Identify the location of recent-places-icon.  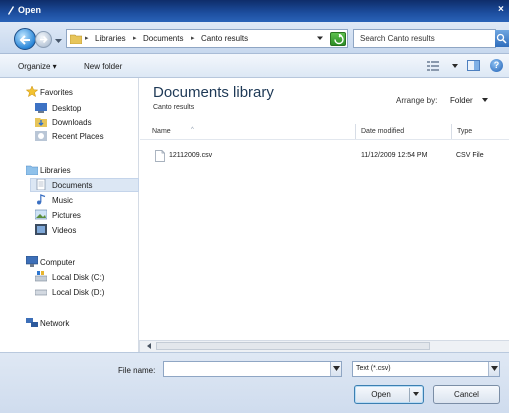
(41, 136).